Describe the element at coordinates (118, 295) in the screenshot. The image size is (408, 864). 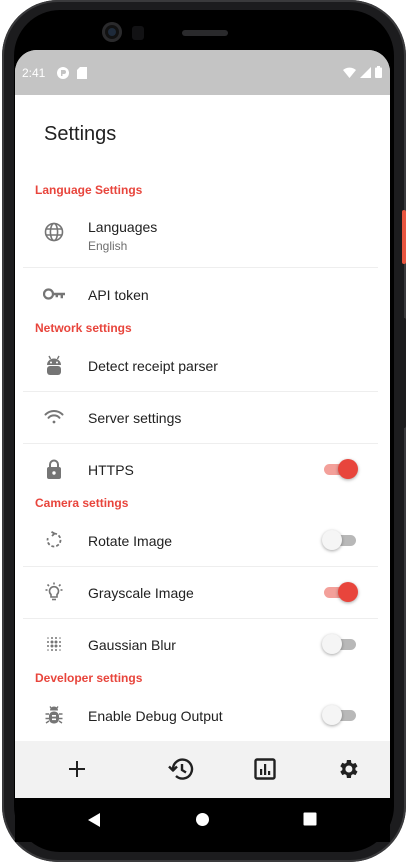
I see `api-token-label: API token` at that location.